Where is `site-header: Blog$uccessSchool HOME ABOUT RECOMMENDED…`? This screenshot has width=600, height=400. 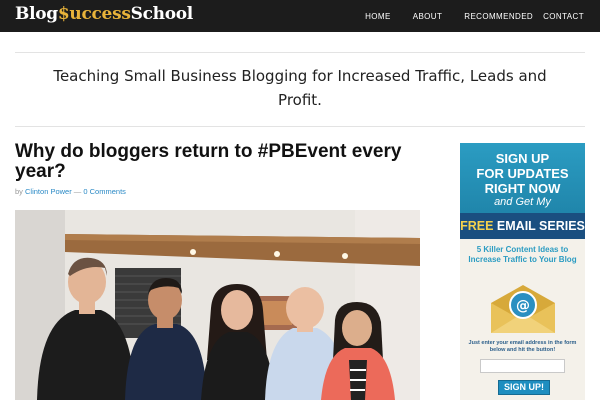
site-header: Blog$uccessSchool HOME ABOUT RECOMMENDED… is located at coordinates (300, 16).